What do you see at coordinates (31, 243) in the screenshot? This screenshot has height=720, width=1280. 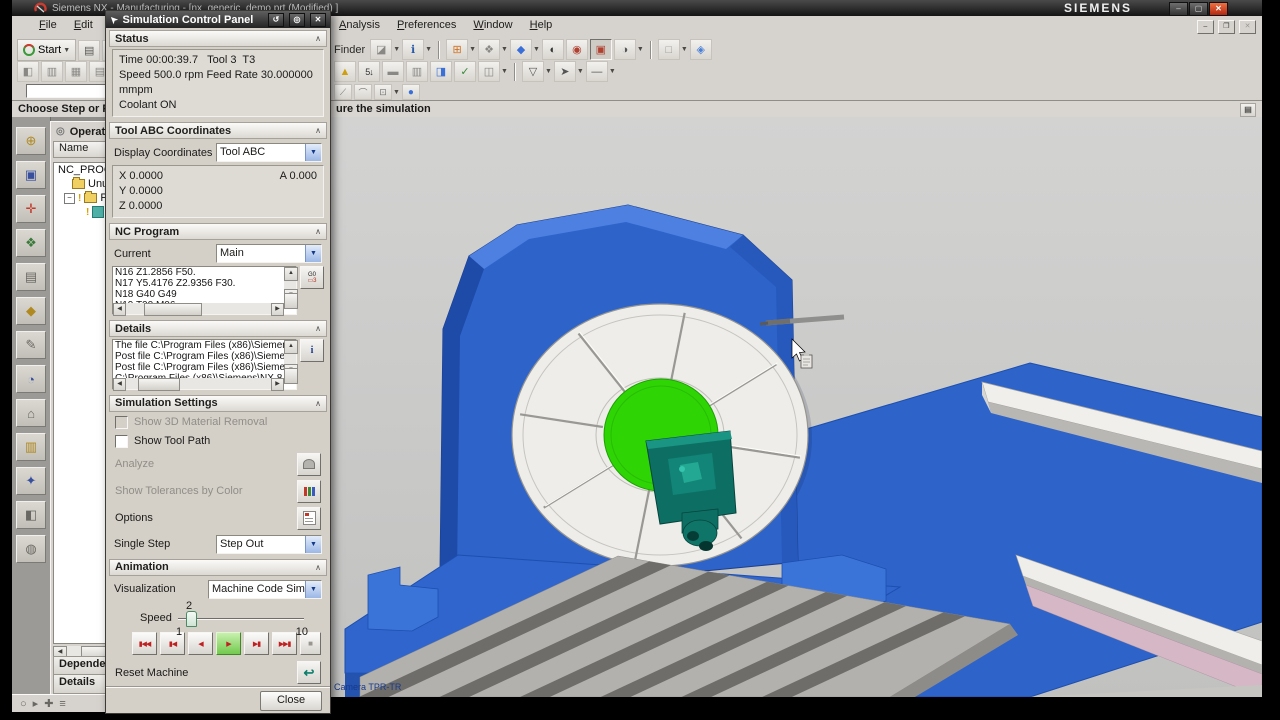 I see `reuse-library-icon: ❖` at bounding box center [31, 243].